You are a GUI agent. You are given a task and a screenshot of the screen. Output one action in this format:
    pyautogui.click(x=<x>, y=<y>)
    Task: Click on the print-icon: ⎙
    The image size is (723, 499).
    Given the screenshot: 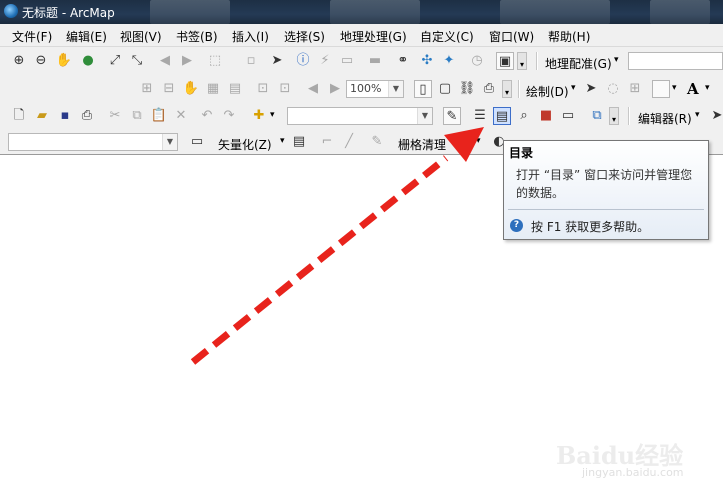 What is the action you would take?
    pyautogui.click(x=87, y=116)
    